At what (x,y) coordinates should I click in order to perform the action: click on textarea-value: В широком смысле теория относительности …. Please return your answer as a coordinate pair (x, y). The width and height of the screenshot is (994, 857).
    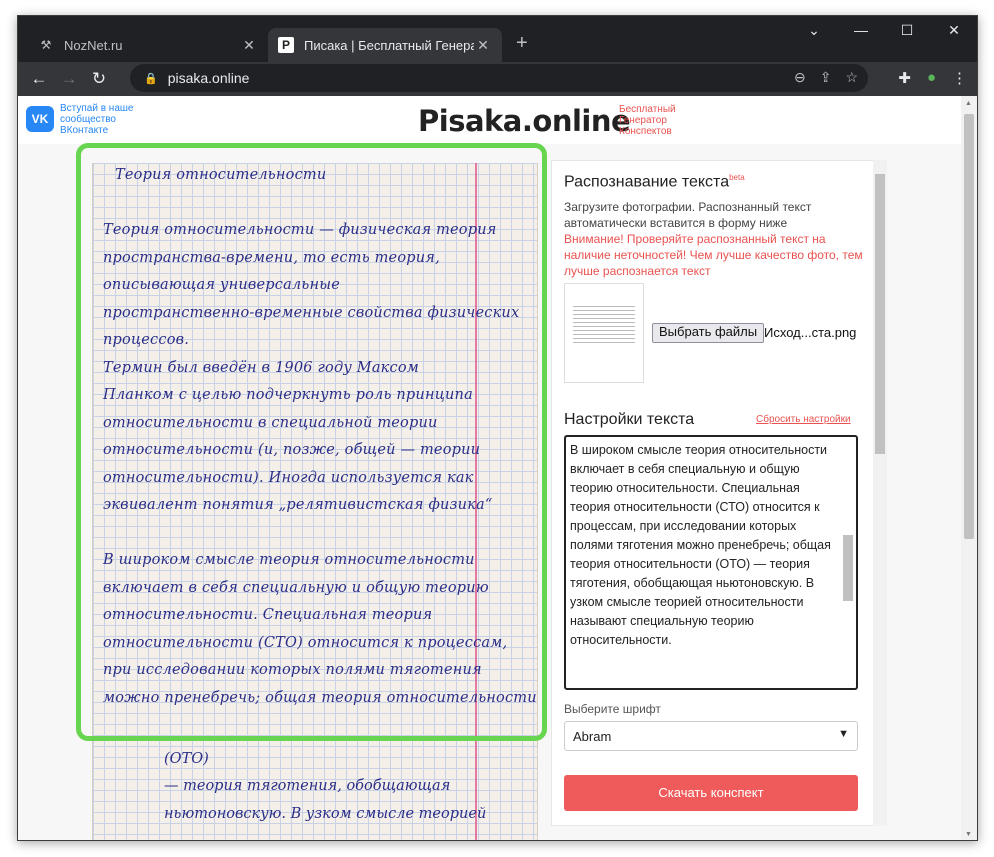
    Looking at the image, I should click on (700, 545).